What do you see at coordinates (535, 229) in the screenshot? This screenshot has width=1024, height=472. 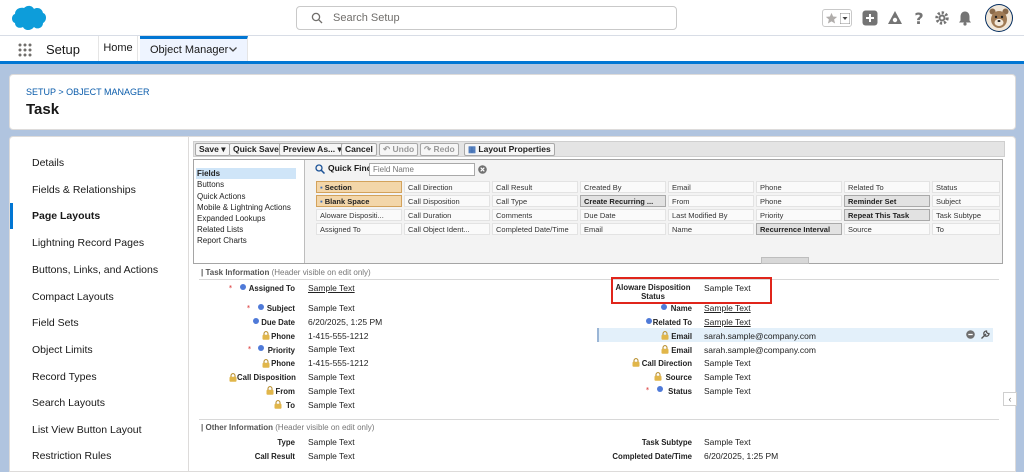 I see `palette-item: Completed Date/Time` at bounding box center [535, 229].